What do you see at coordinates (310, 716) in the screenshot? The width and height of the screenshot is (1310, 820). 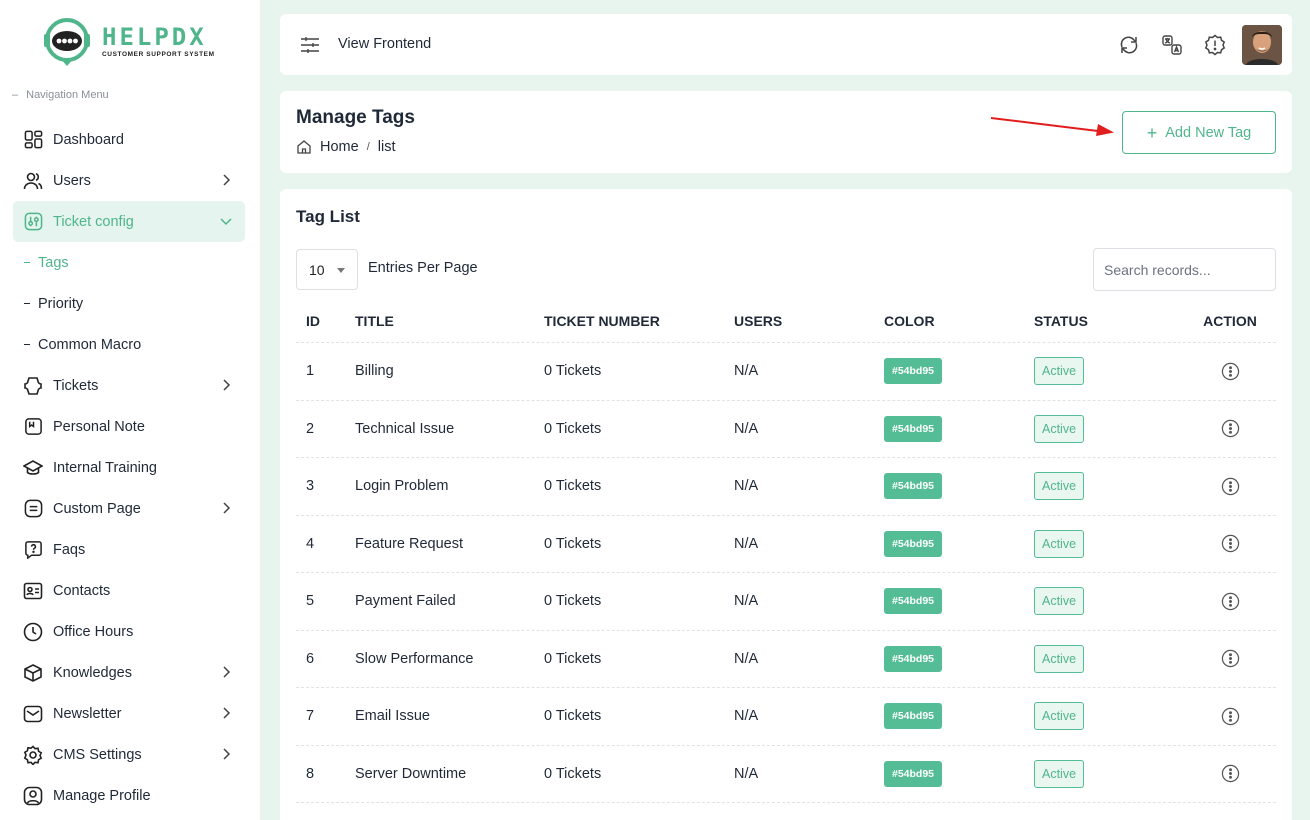 I see `row-id: 7` at bounding box center [310, 716].